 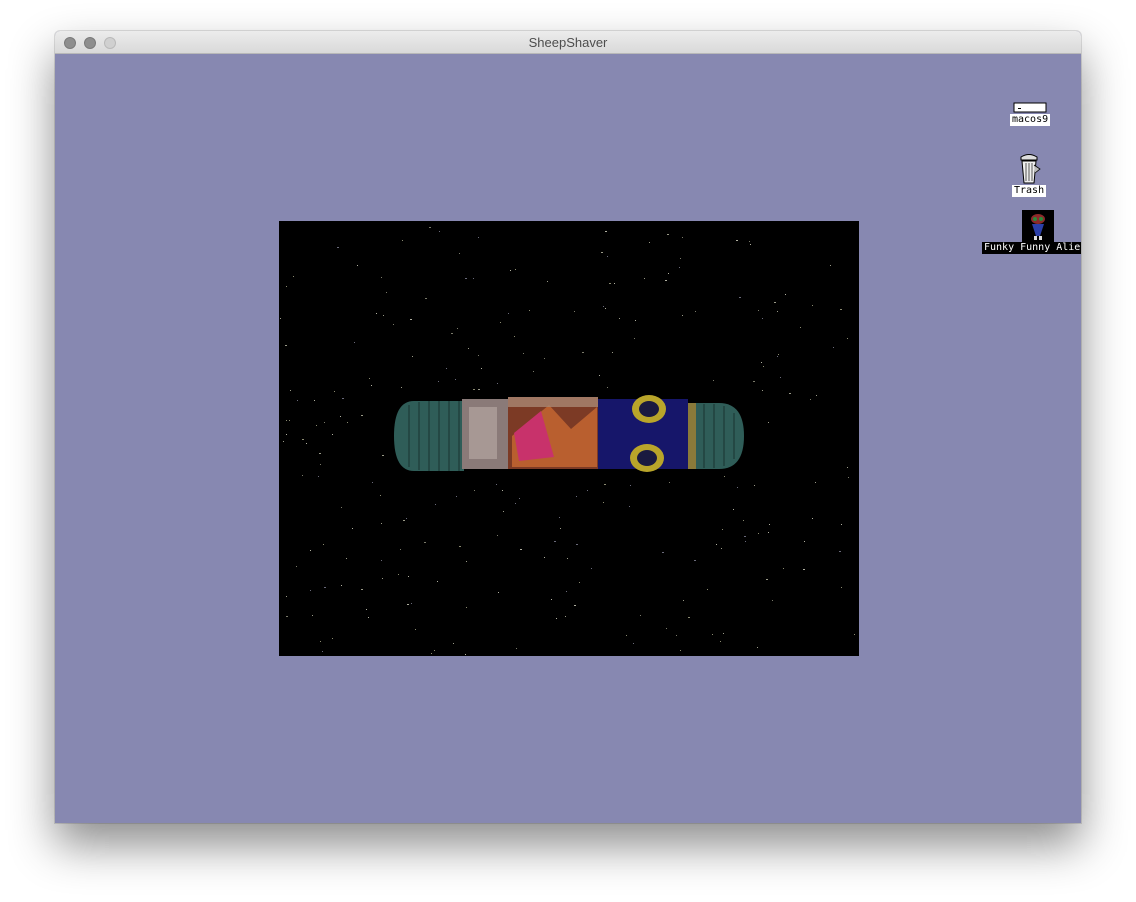 I want to click on title-bar: SheepShaver, so click(x=568, y=42).